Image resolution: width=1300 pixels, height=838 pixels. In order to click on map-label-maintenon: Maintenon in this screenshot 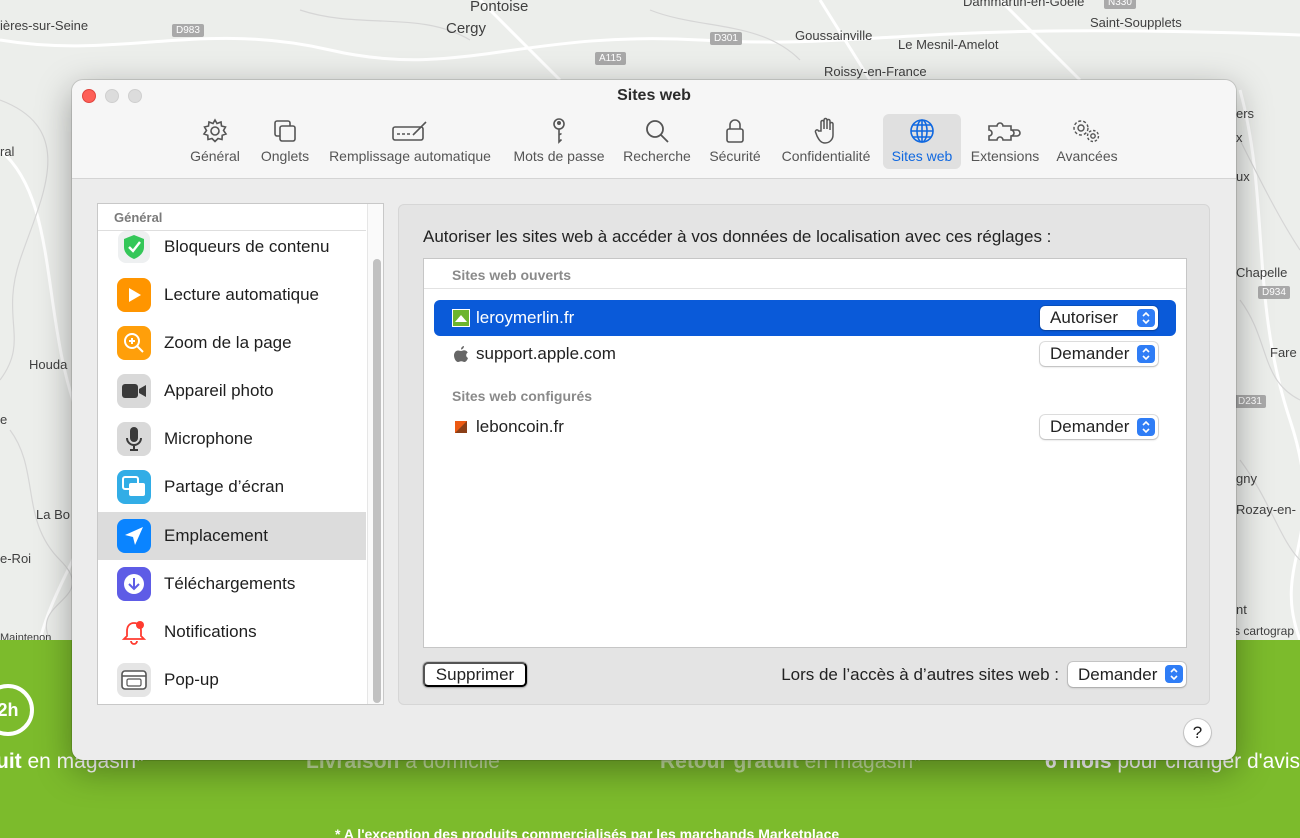, I will do `click(26, 636)`.